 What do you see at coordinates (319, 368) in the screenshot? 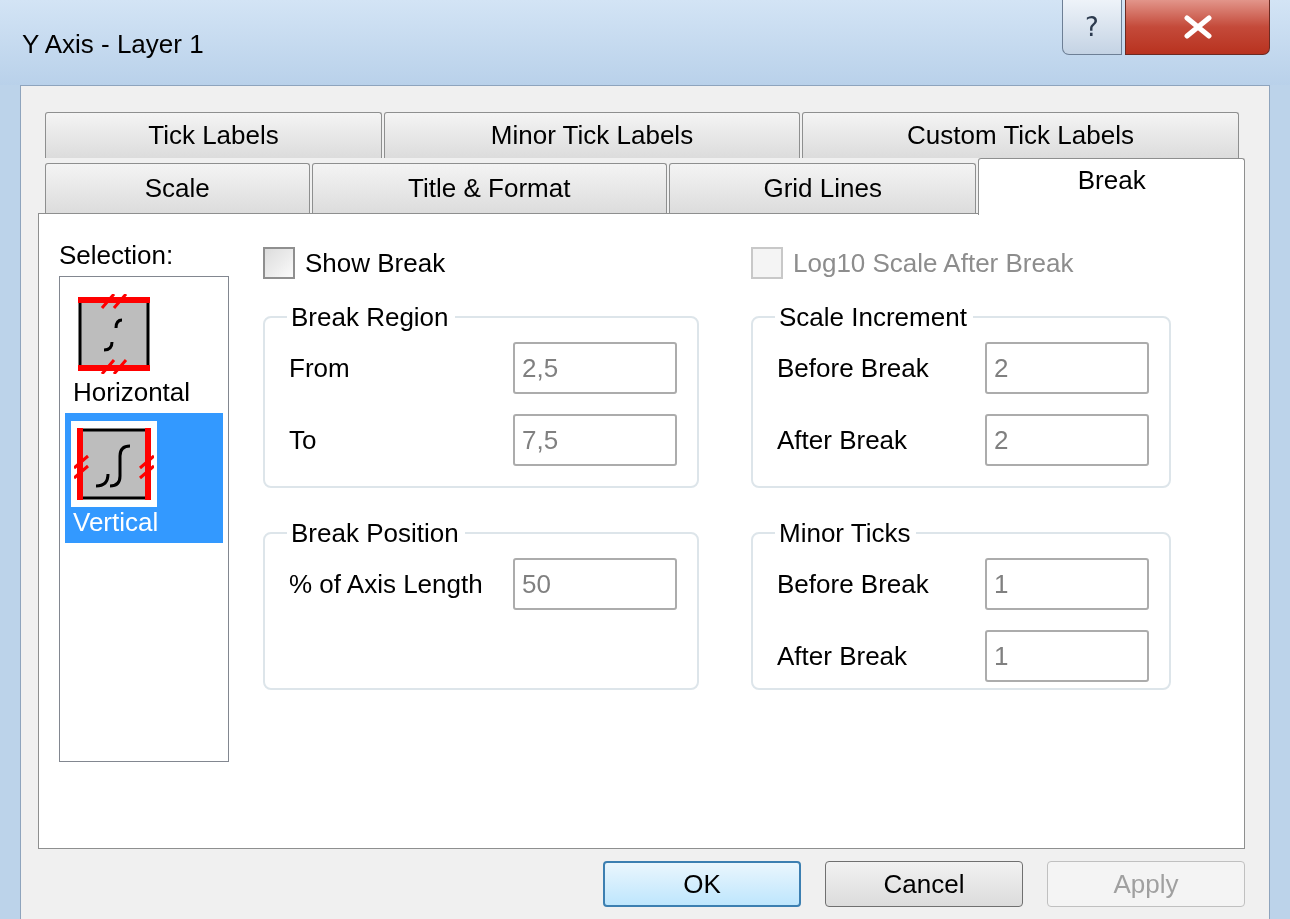
I see `field-label: From` at bounding box center [319, 368].